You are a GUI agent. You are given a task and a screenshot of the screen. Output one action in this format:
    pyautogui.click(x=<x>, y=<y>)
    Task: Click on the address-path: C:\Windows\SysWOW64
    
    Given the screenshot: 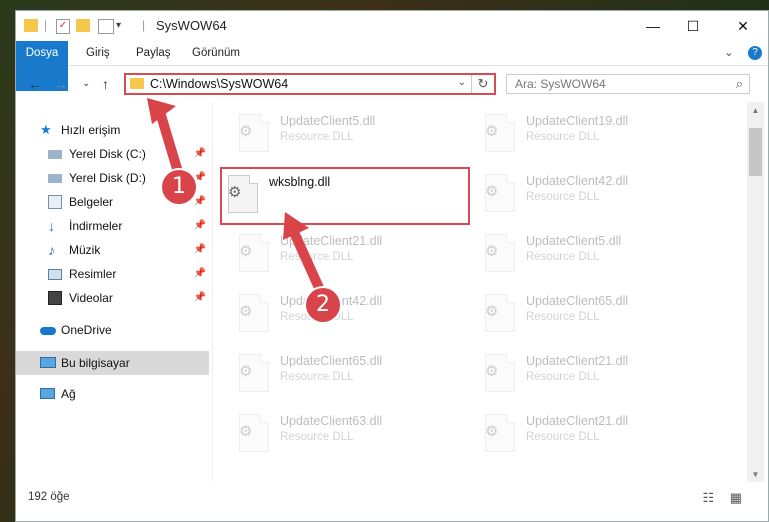 What is the action you would take?
    pyautogui.click(x=219, y=84)
    